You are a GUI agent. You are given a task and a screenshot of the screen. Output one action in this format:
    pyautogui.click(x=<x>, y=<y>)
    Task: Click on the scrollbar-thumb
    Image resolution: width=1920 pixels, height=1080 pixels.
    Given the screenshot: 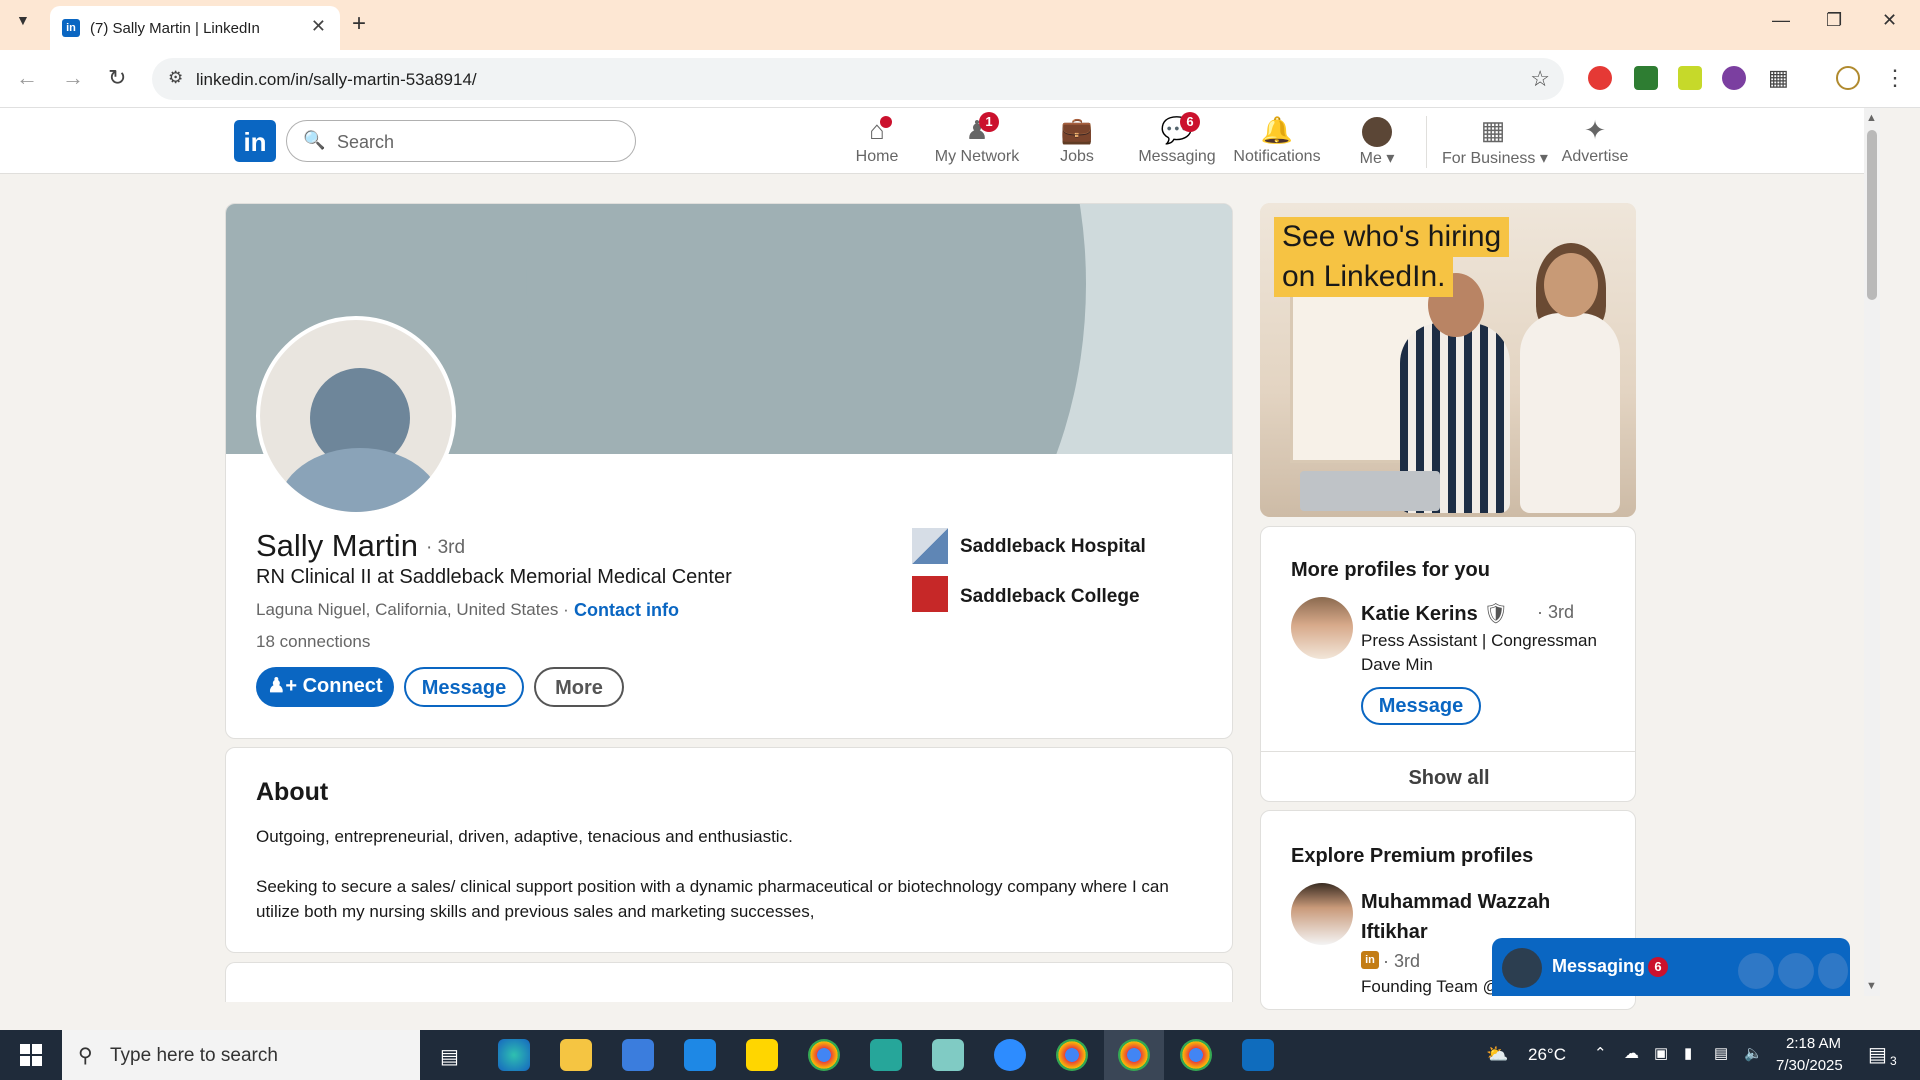 What is the action you would take?
    pyautogui.click(x=1872, y=215)
    